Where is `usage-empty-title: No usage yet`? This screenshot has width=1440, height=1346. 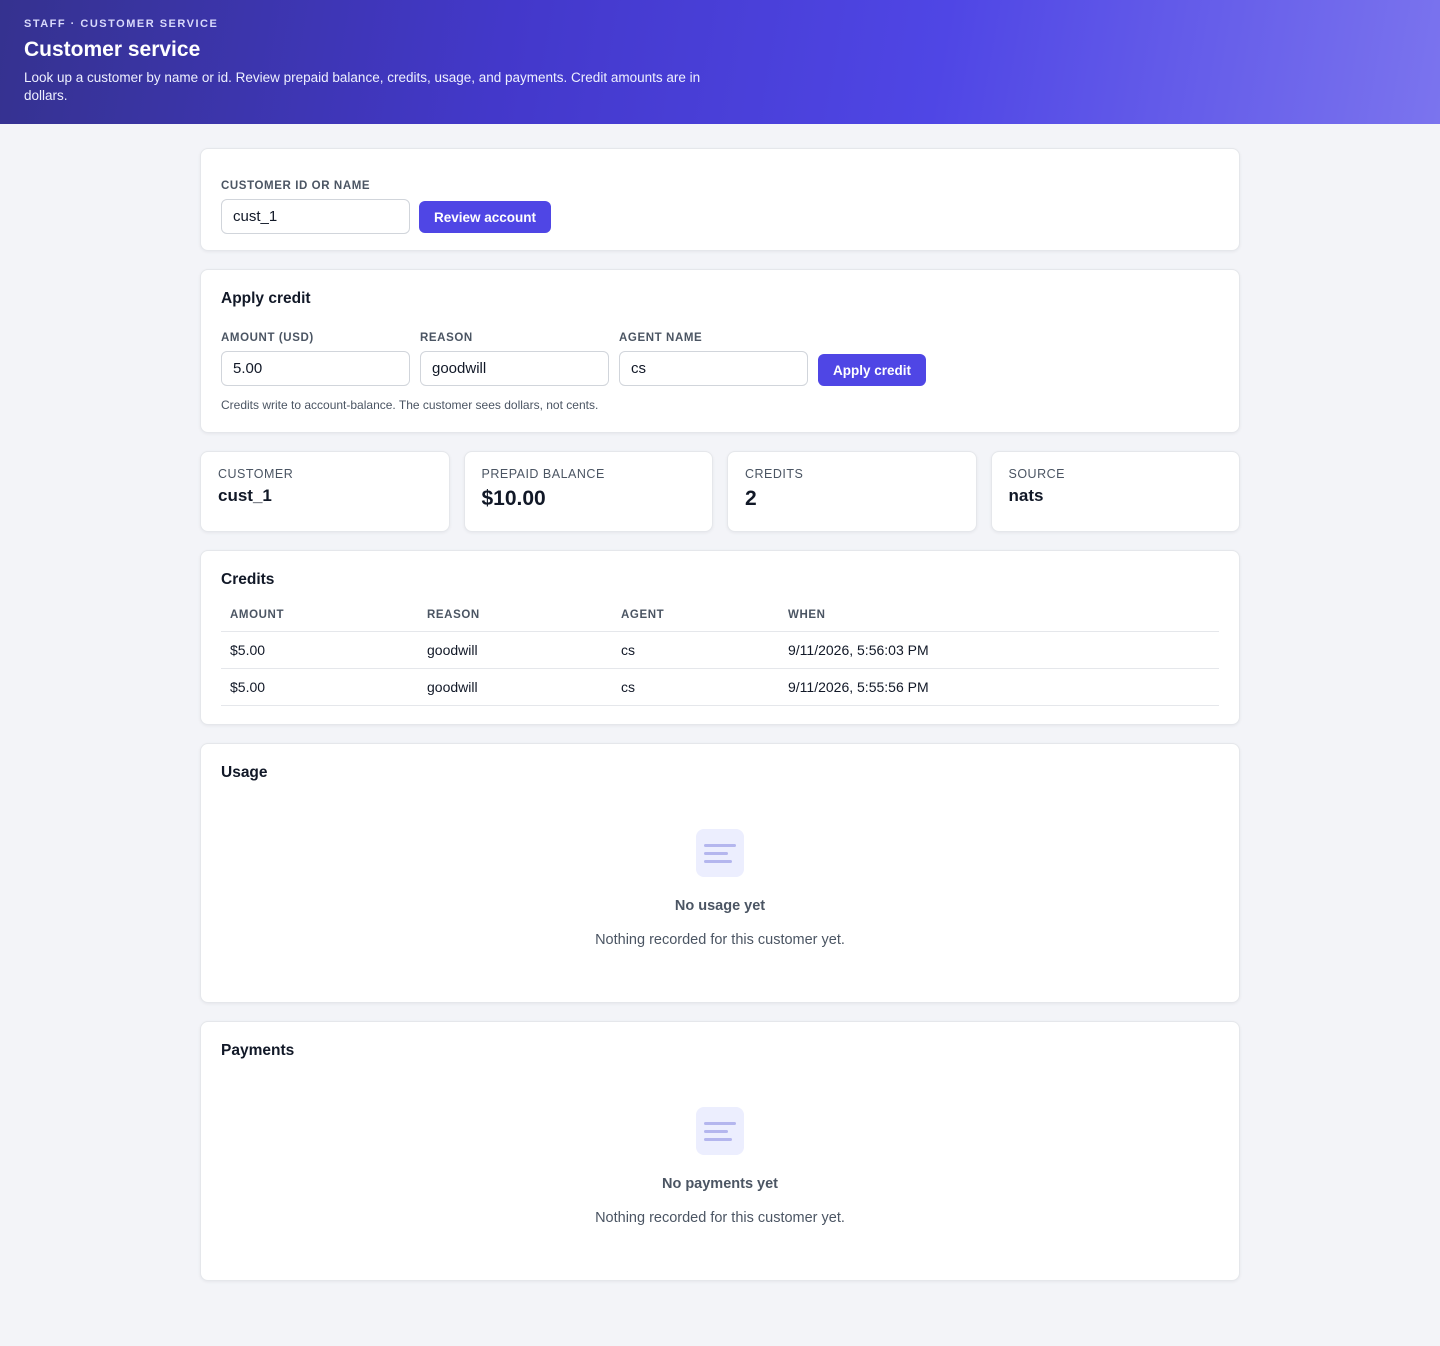
usage-empty-title: No usage yet is located at coordinates (720, 906).